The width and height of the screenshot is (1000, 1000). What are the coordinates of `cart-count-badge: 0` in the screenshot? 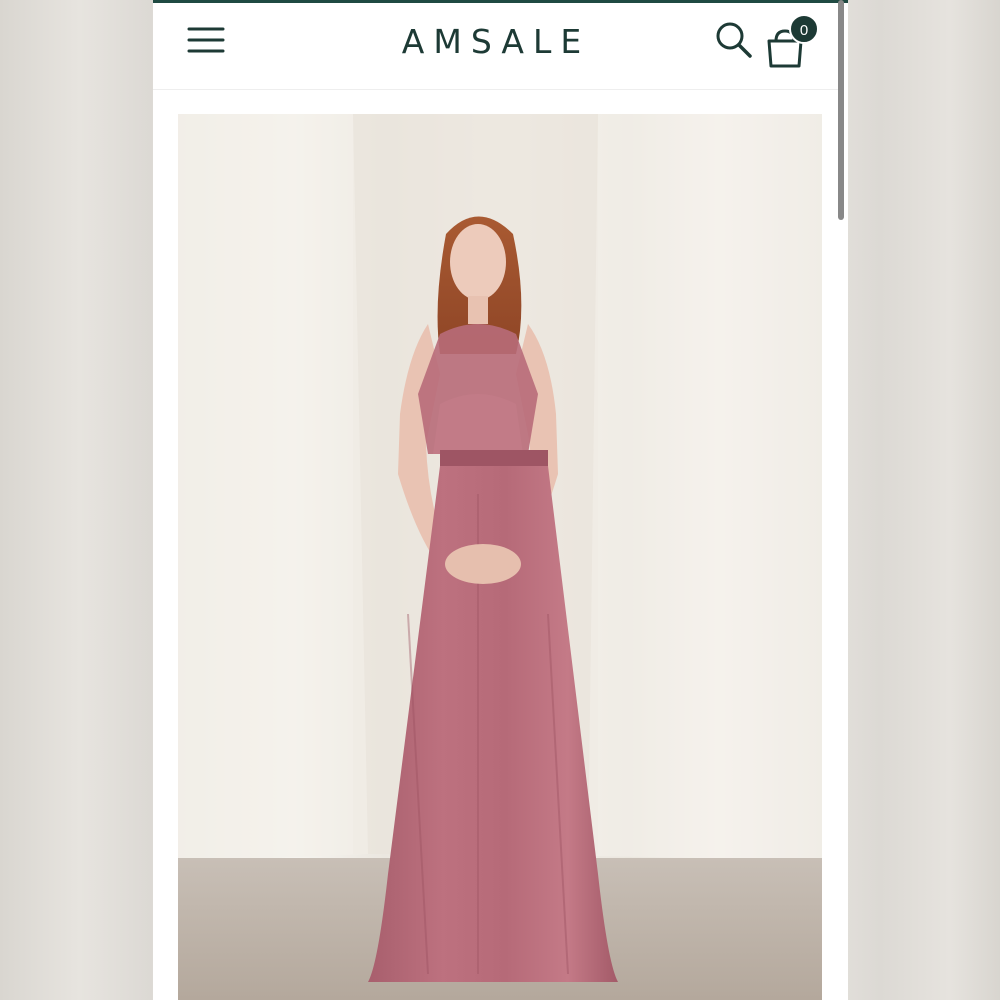 It's located at (804, 29).